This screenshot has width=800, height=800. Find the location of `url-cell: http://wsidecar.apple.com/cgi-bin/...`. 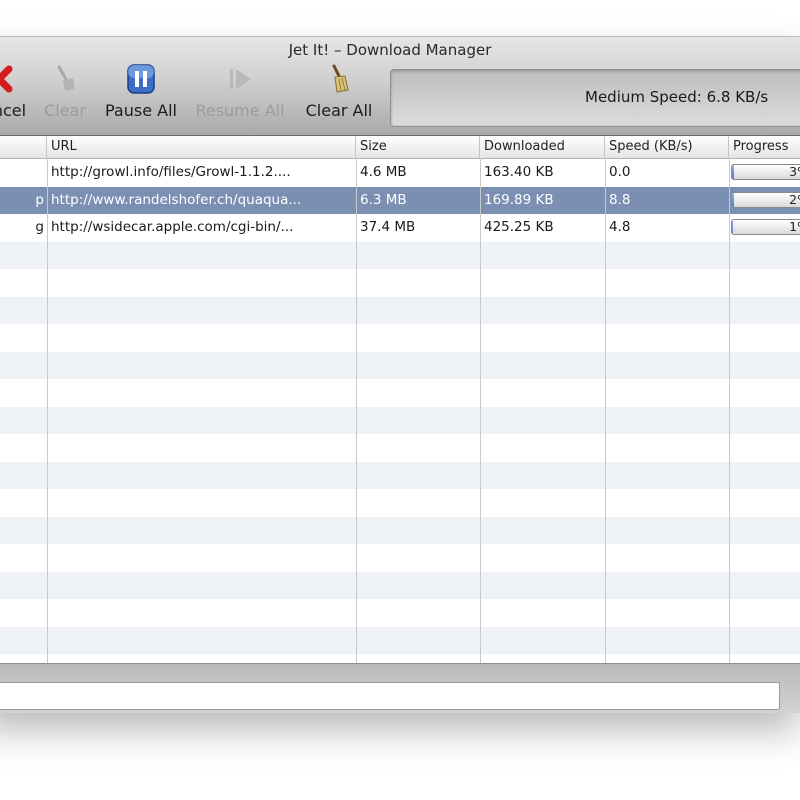

url-cell: http://wsidecar.apple.com/cgi-bin/... is located at coordinates (172, 227).